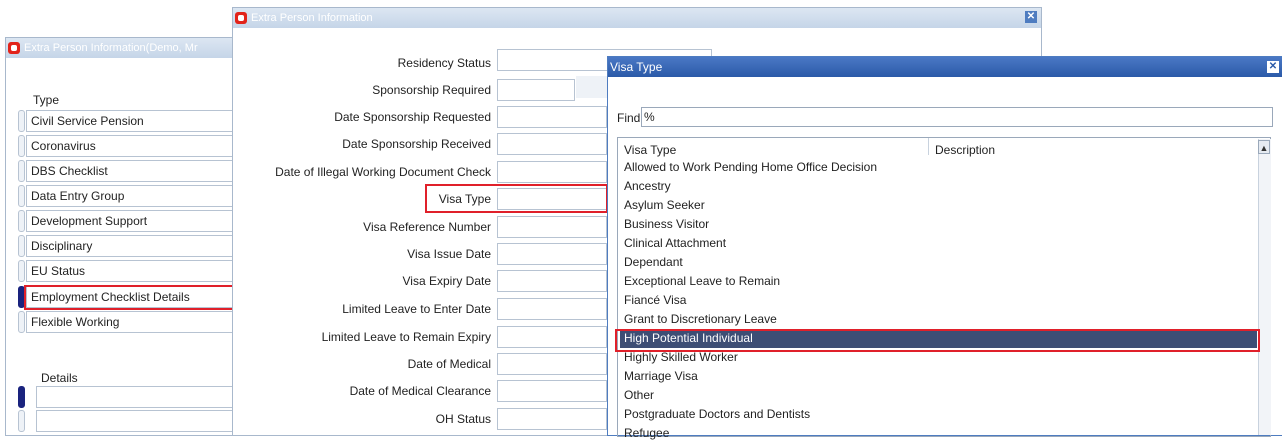  I want to click on visa-type-row: Highly Skilled Worker, so click(938, 357).